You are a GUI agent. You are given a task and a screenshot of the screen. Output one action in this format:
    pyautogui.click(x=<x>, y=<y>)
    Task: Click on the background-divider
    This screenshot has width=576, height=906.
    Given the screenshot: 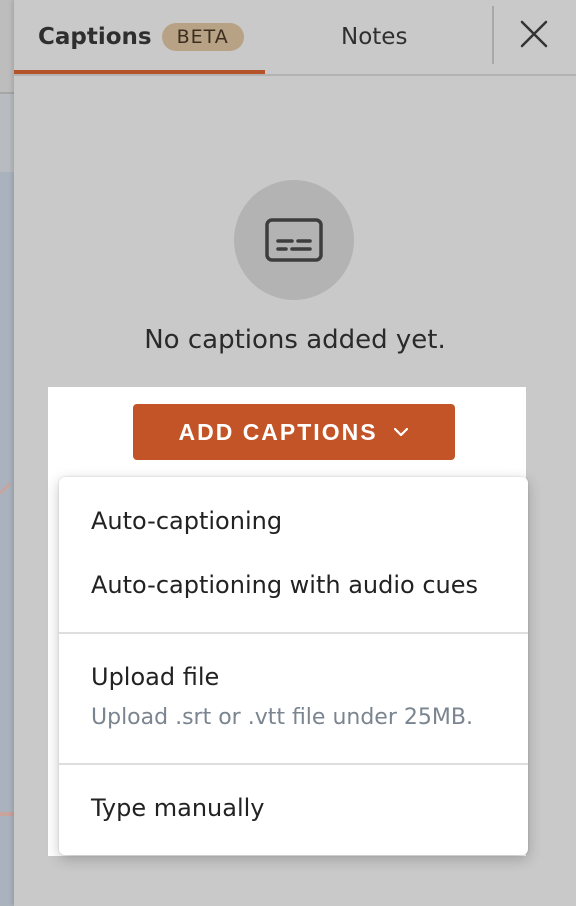 What is the action you would take?
    pyautogui.click(x=7, y=93)
    